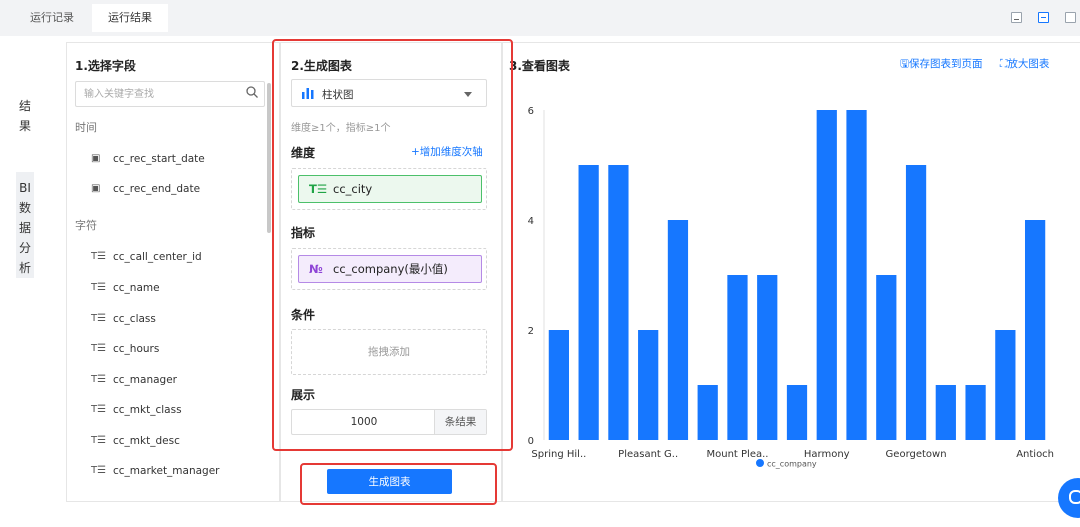  What do you see at coordinates (147, 410) in the screenshot?
I see `field-item-label: cc_mkt_class` at bounding box center [147, 410].